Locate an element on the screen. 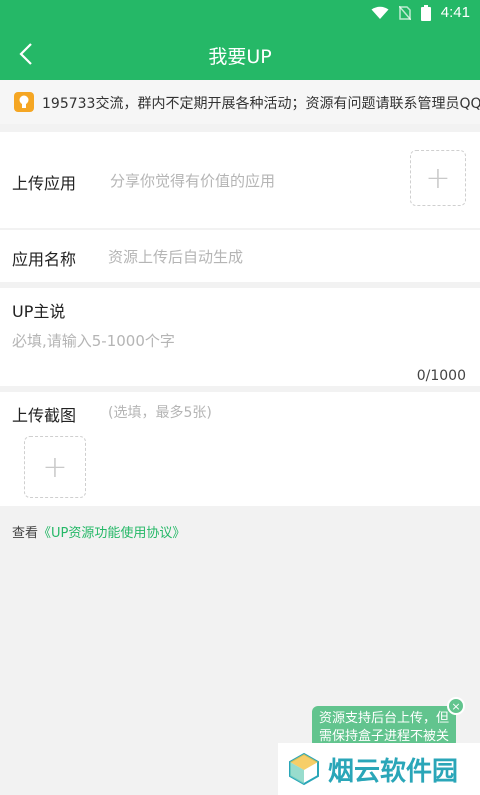 This screenshot has width=480, height=795. char-counter: 0/1000 is located at coordinates (441, 376).